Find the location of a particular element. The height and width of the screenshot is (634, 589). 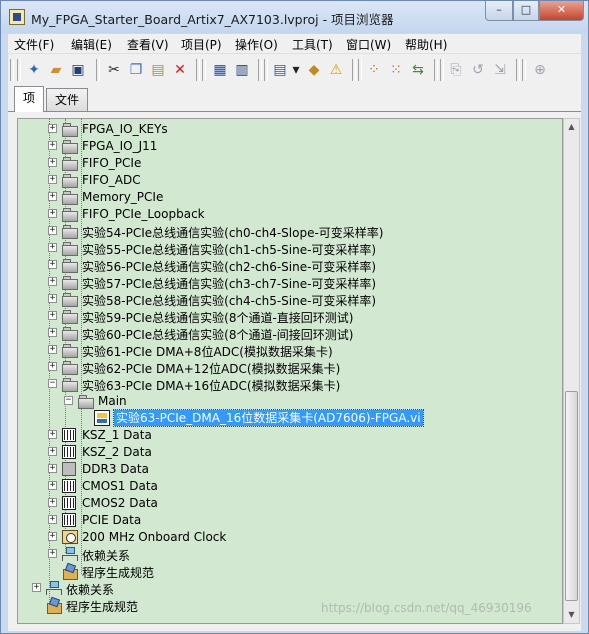

tree-row: 实验63-PCIe_DMA_16位数据采集卡(AD7606)-FPGA.vi is located at coordinates (288, 418).